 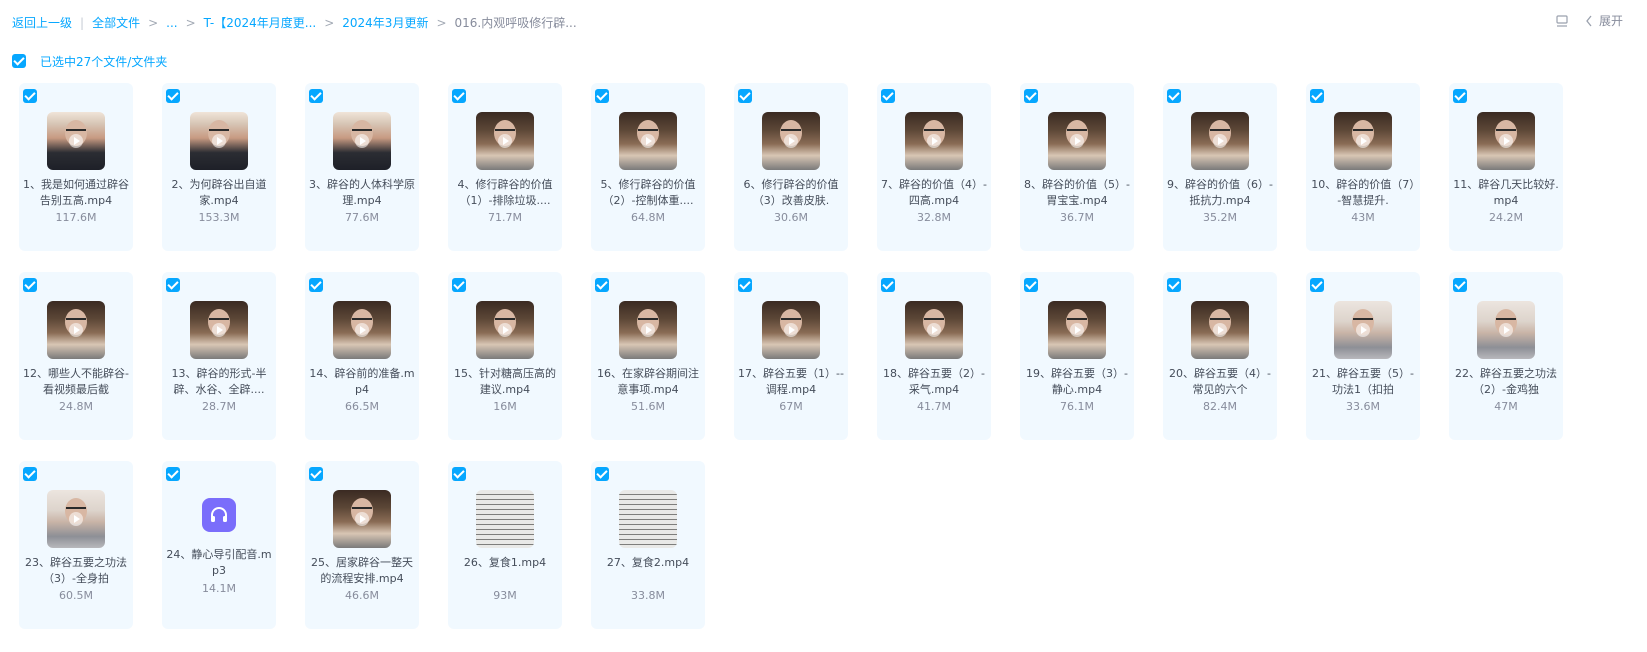 I want to click on file-card: 4、修行辟谷的价值（1）-排除垃圾.... 71.7M, so click(x=505, y=167).